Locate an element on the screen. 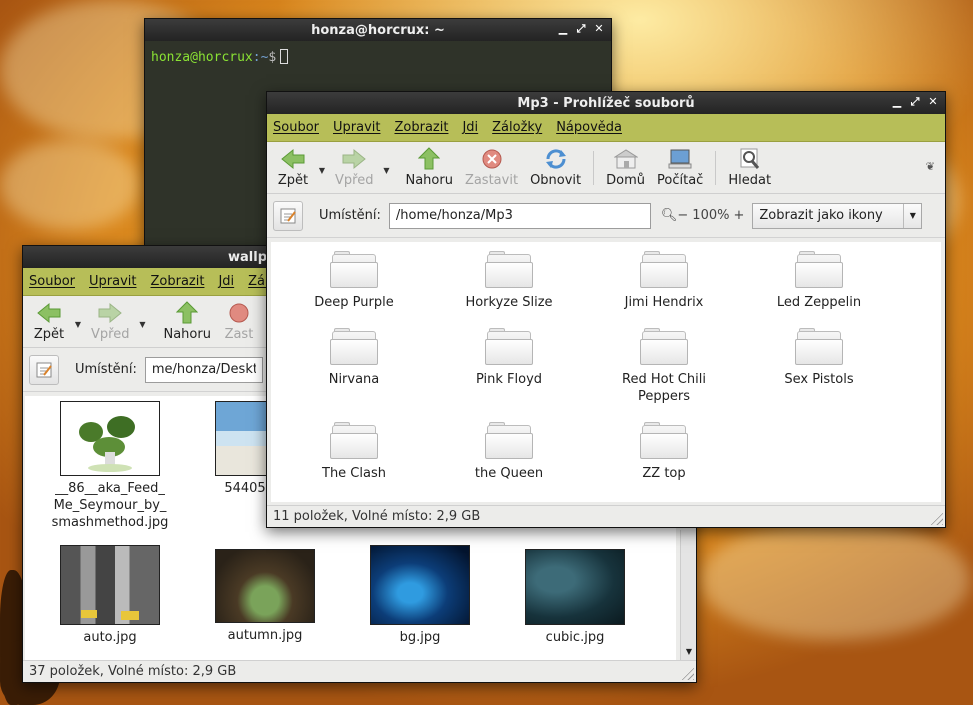 The width and height of the screenshot is (973, 705). stop-button: Zast is located at coordinates (239, 322).